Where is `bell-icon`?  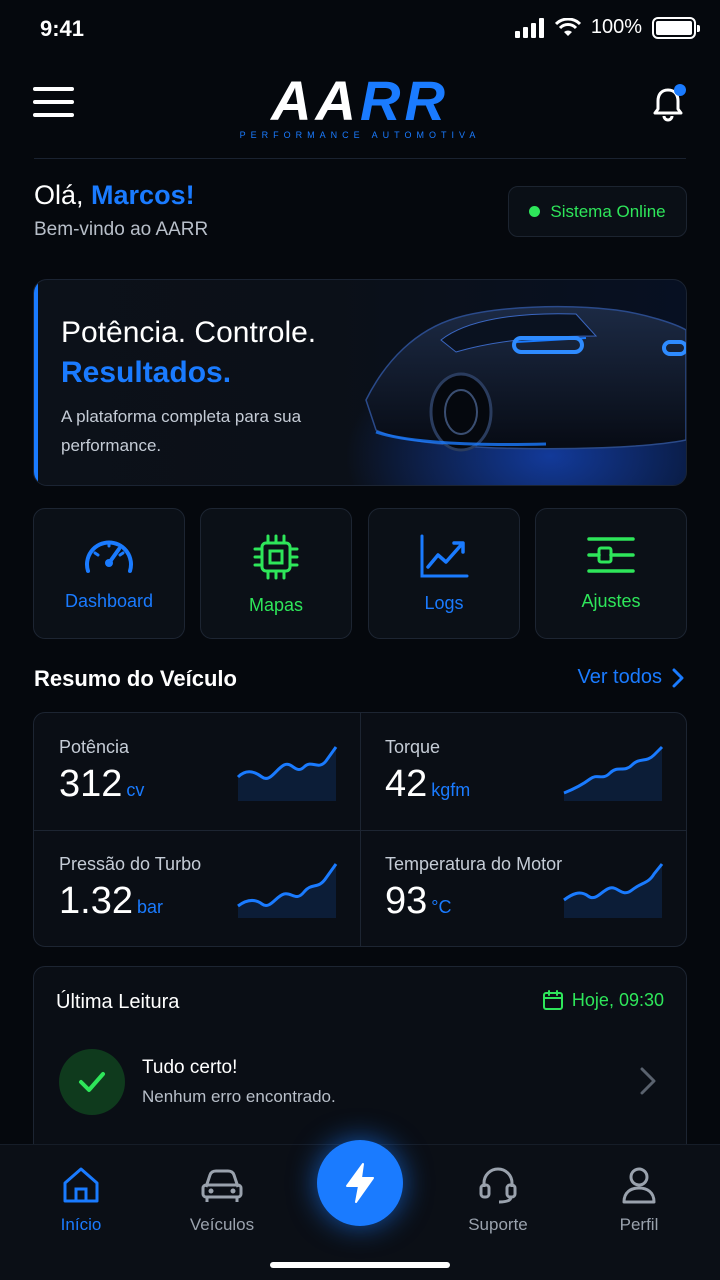
bell-icon is located at coordinates (669, 103).